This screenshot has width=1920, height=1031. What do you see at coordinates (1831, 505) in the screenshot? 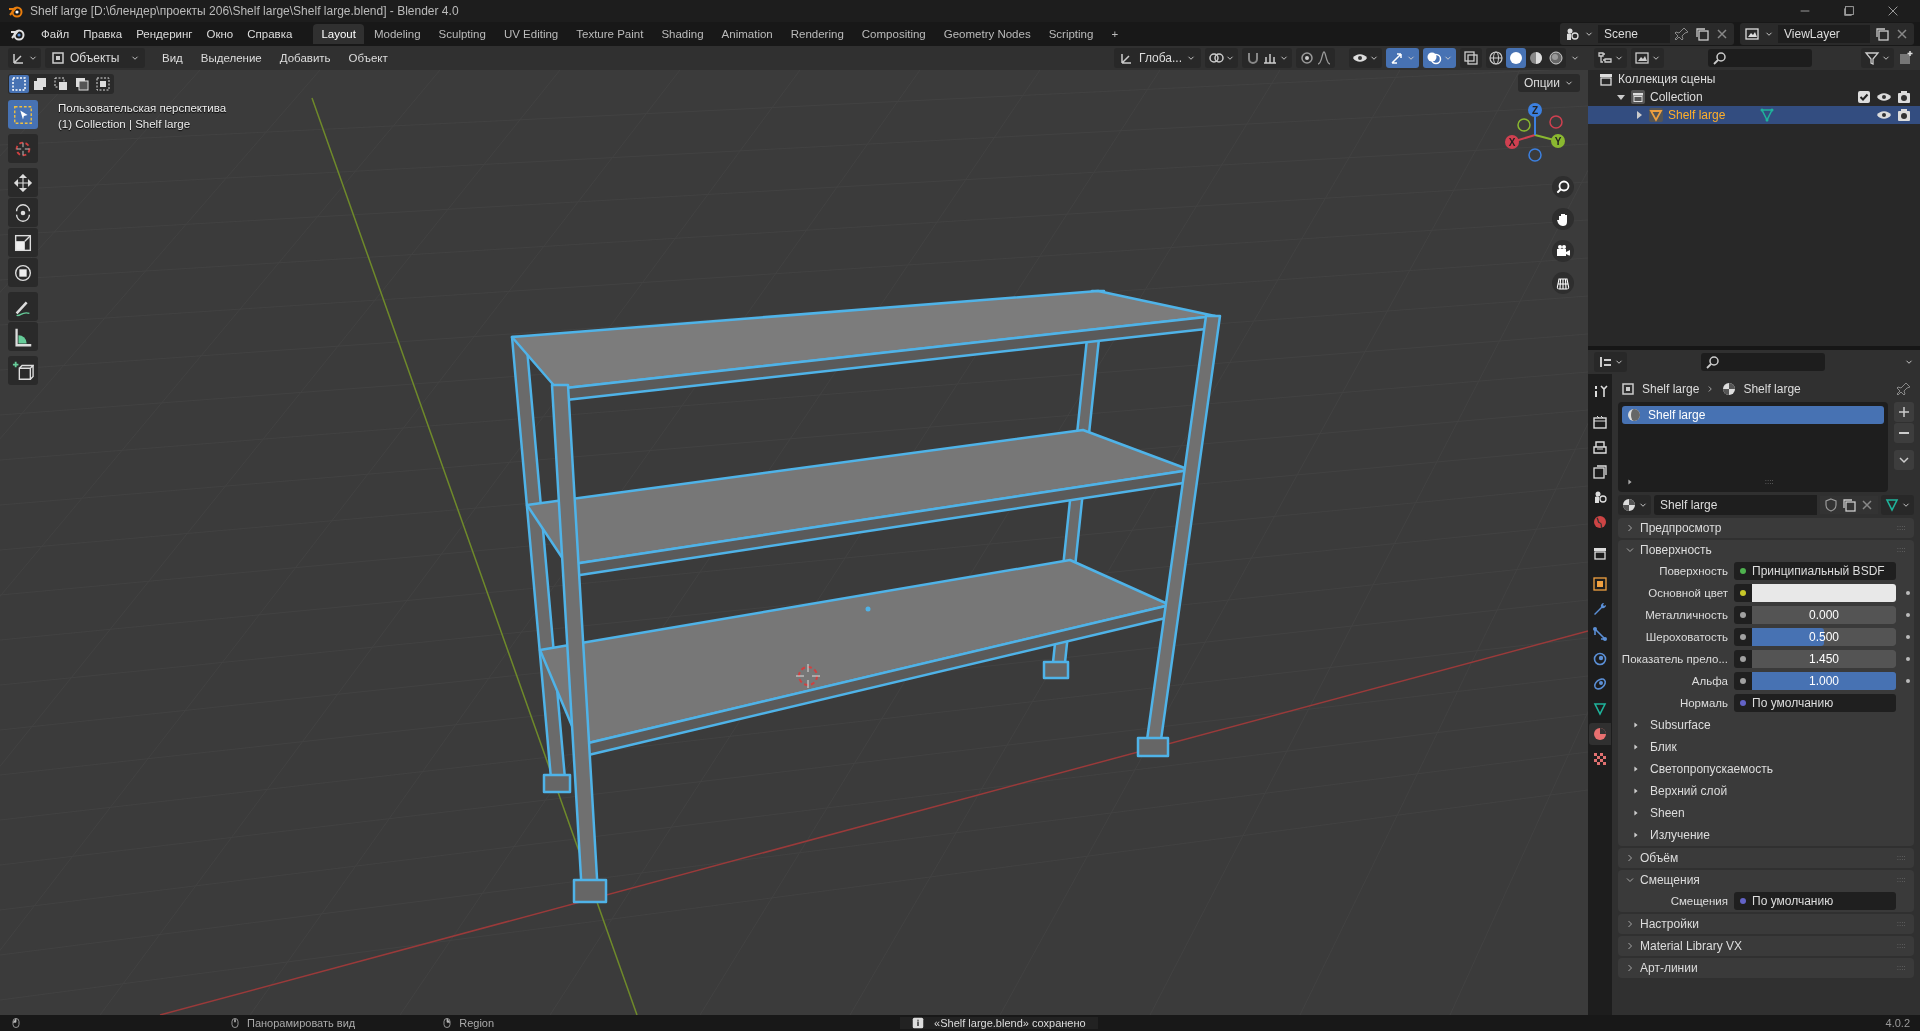
I see `fake-user-icon` at bounding box center [1831, 505].